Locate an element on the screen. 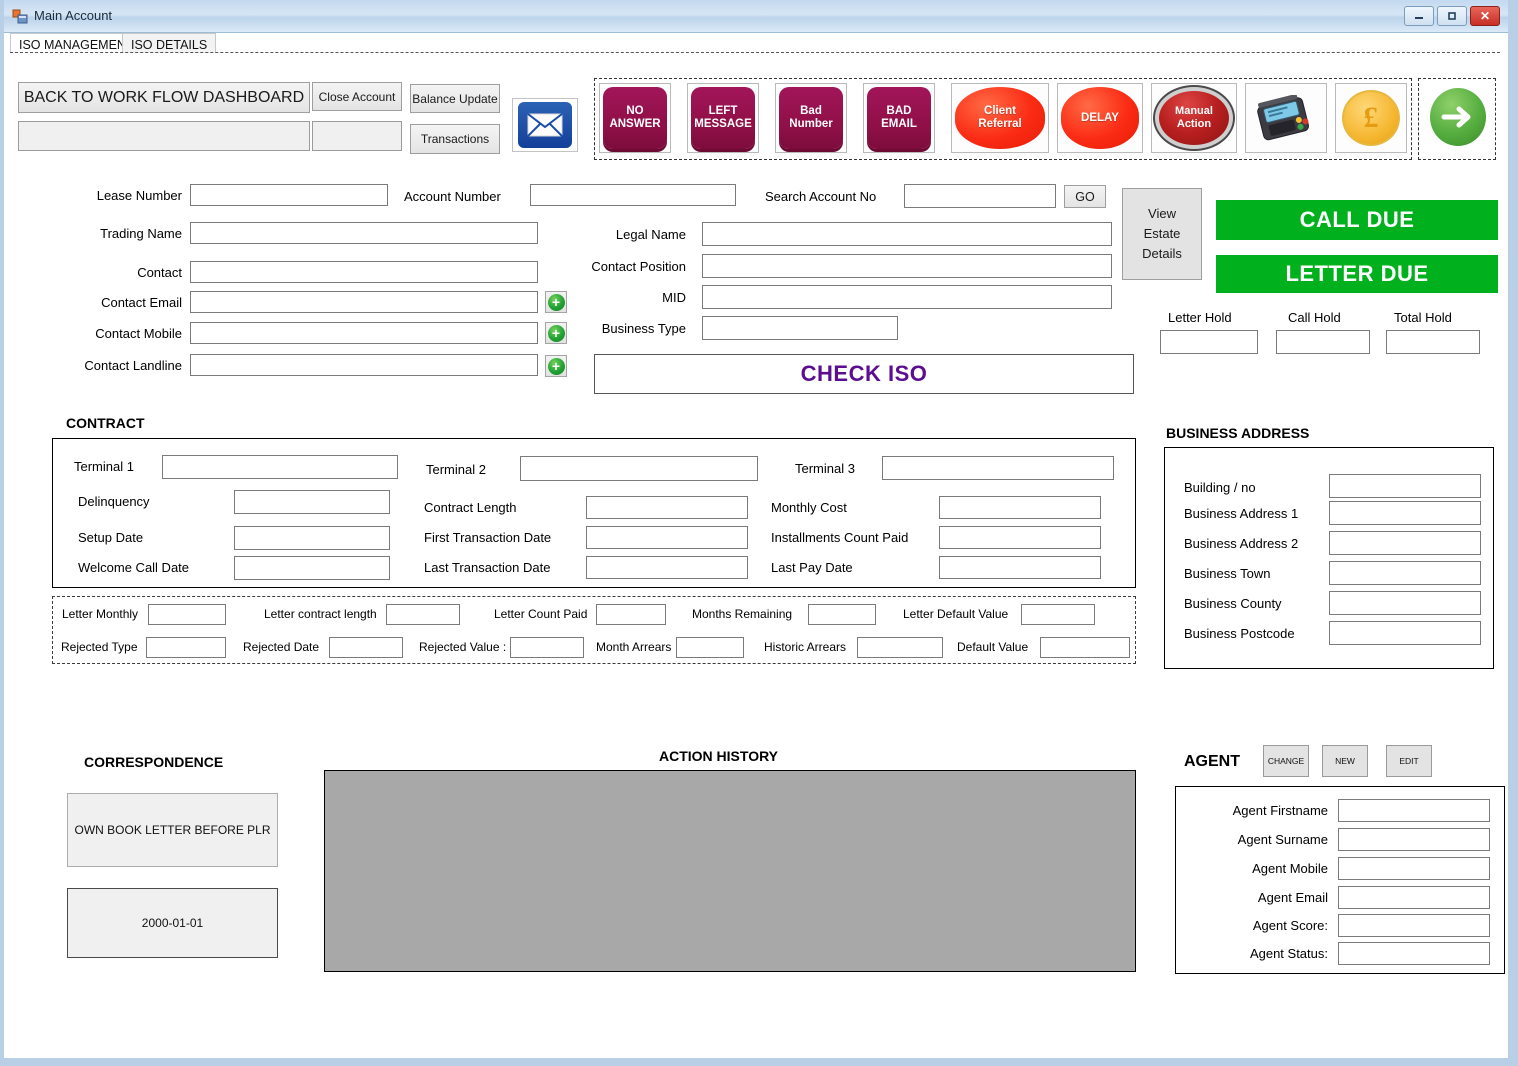 This screenshot has width=1518, height=1066. business-town-input is located at coordinates (1405, 573).